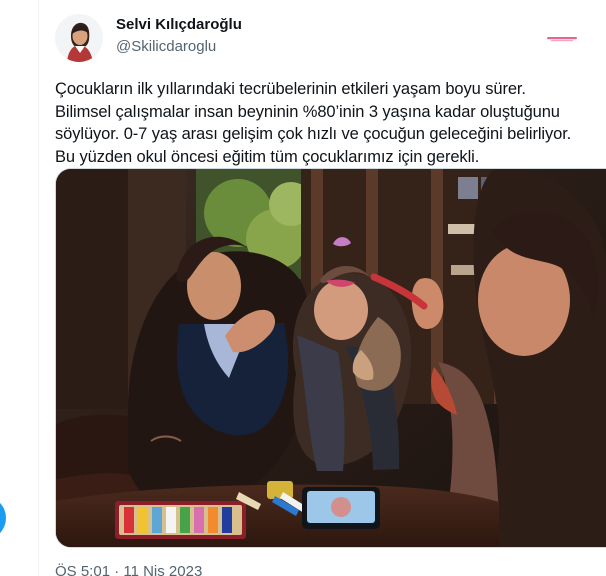  Describe the element at coordinates (19, 288) in the screenshot. I see `left-sidebar` at that location.